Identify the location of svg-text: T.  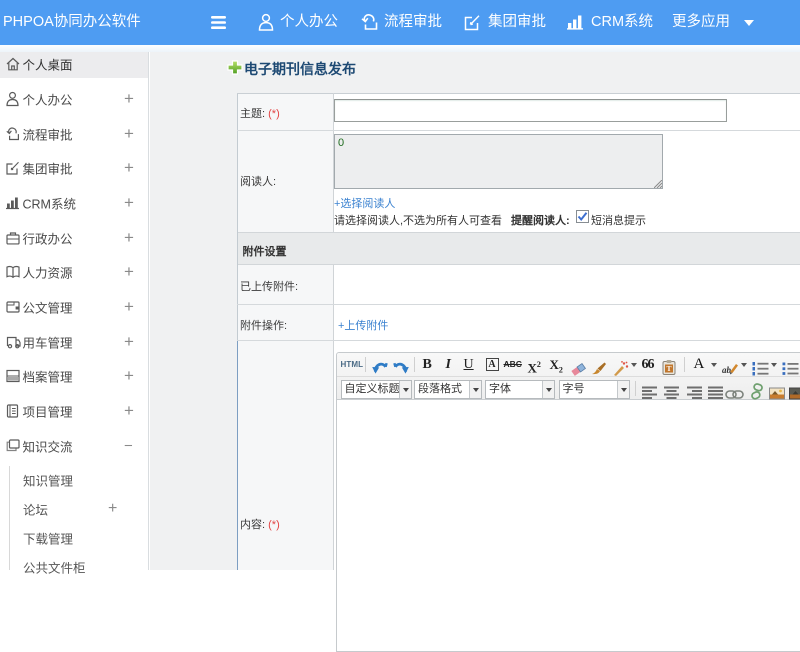
(668, 368).